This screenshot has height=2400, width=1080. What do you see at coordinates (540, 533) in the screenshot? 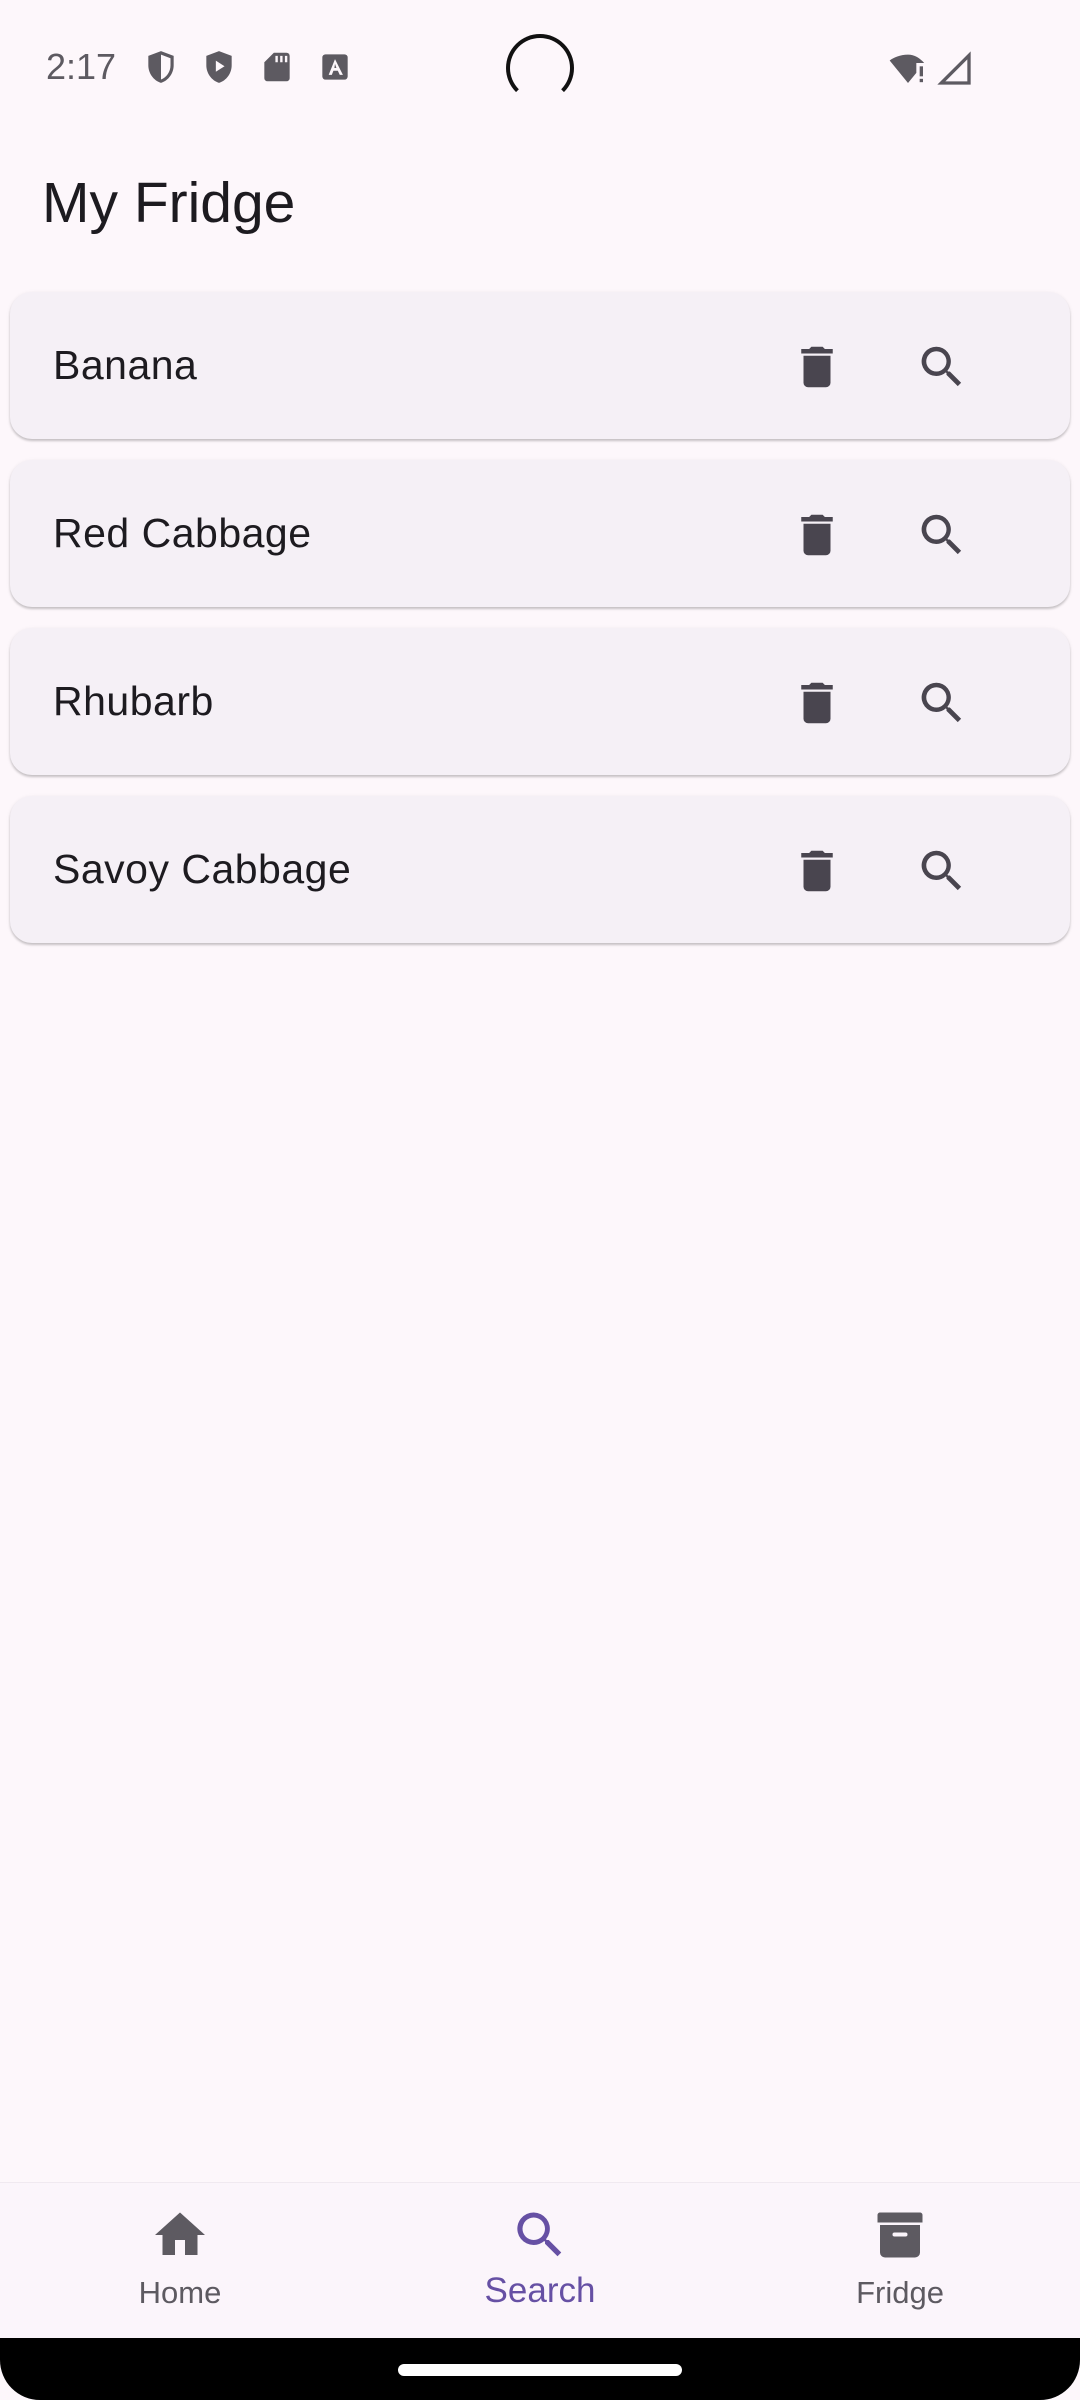
I see `list-item: Red Cabbage` at bounding box center [540, 533].